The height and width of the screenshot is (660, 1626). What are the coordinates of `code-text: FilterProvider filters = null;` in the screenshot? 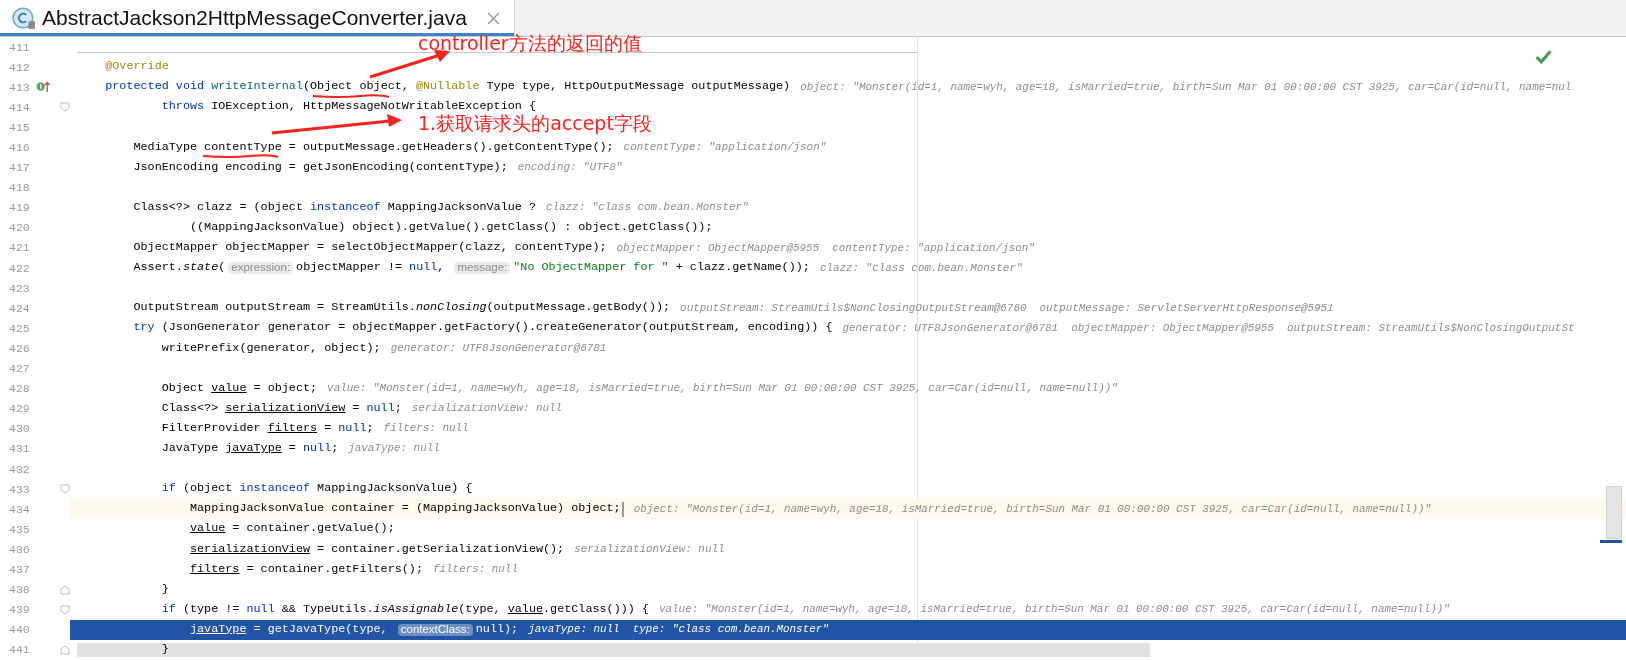 It's located at (267, 428).